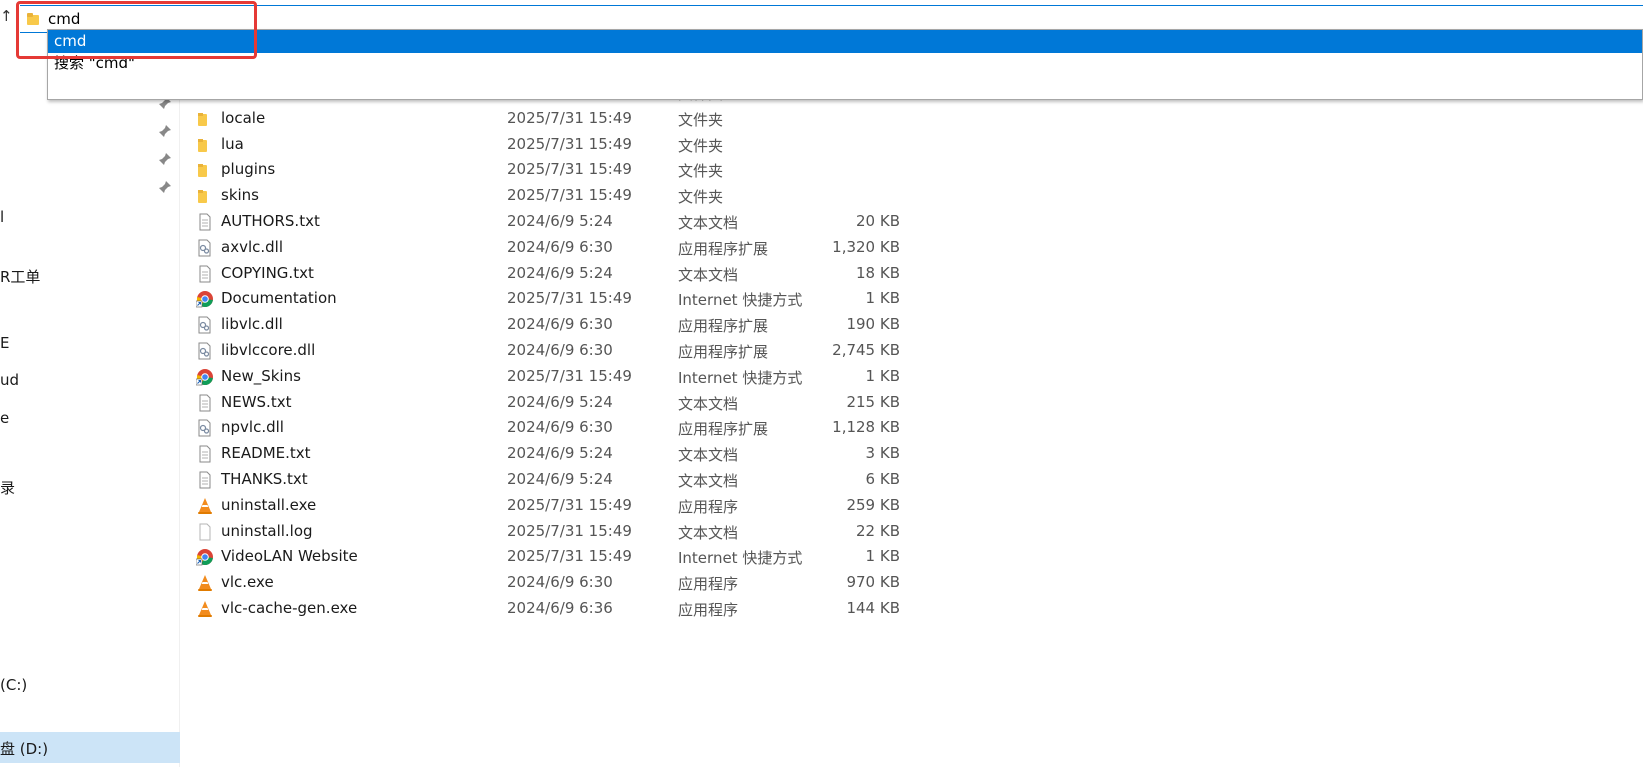  I want to click on file-row: vlc.exe 2024/6/9 6:30 应用程序 970 KB, so click(550, 583).